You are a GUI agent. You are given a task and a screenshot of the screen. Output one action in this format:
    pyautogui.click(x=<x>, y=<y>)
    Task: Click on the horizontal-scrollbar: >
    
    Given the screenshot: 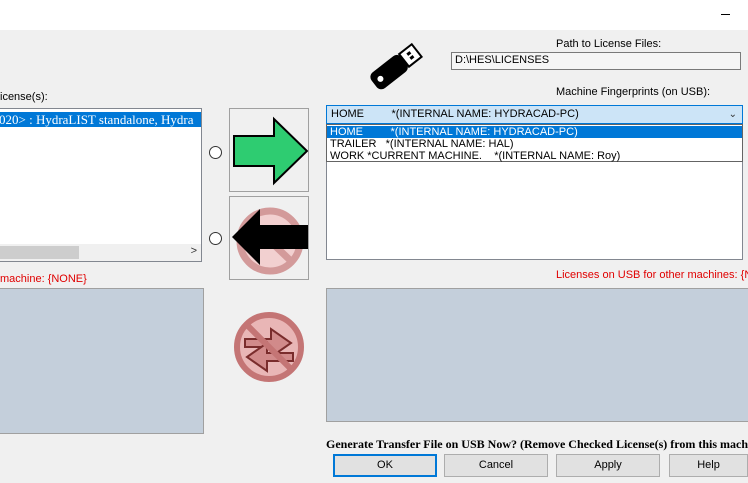 What is the action you would take?
    pyautogui.click(x=100, y=252)
    